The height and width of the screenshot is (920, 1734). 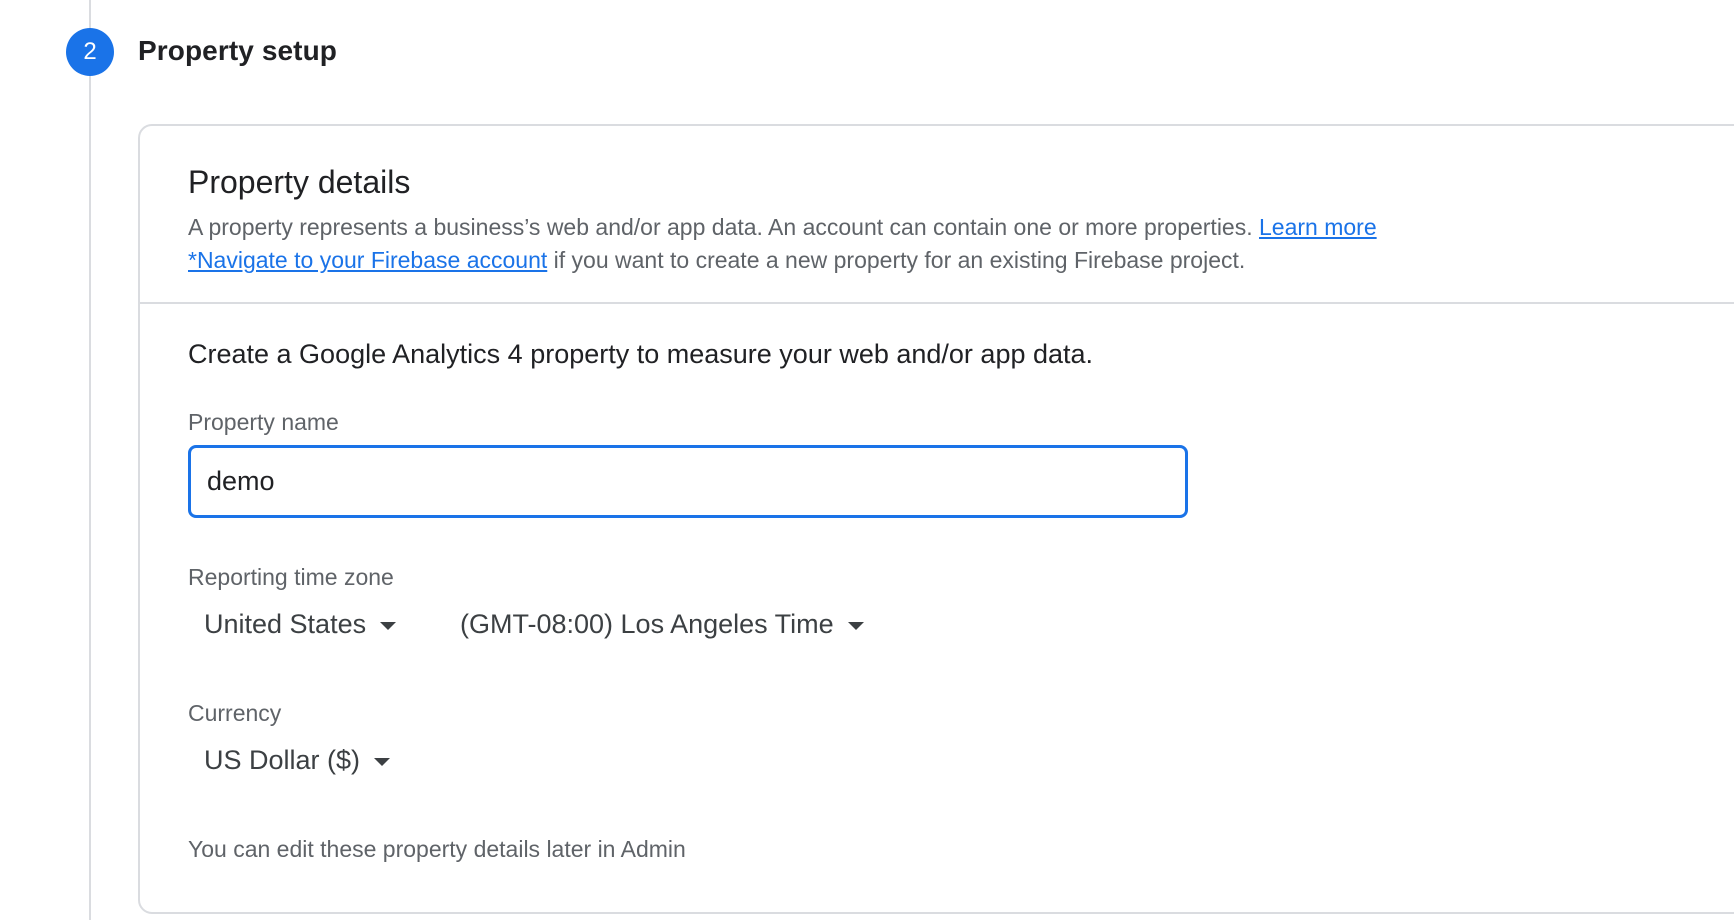 What do you see at coordinates (291, 577) in the screenshot?
I see `timezone-label: Reporting time zone` at bounding box center [291, 577].